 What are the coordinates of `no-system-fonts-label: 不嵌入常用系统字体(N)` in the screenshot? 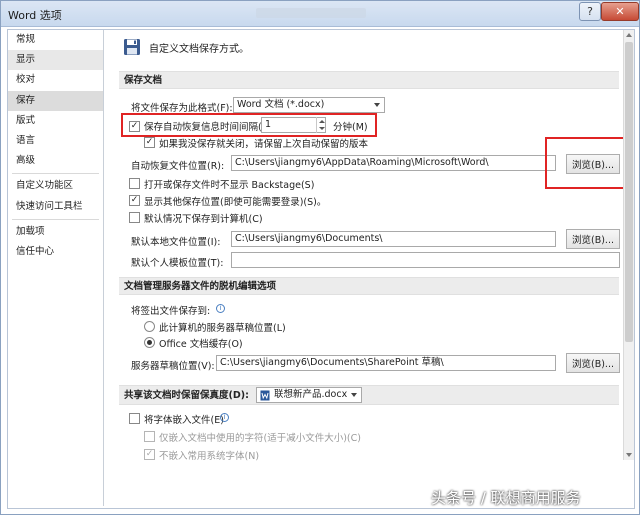 It's located at (209, 456).